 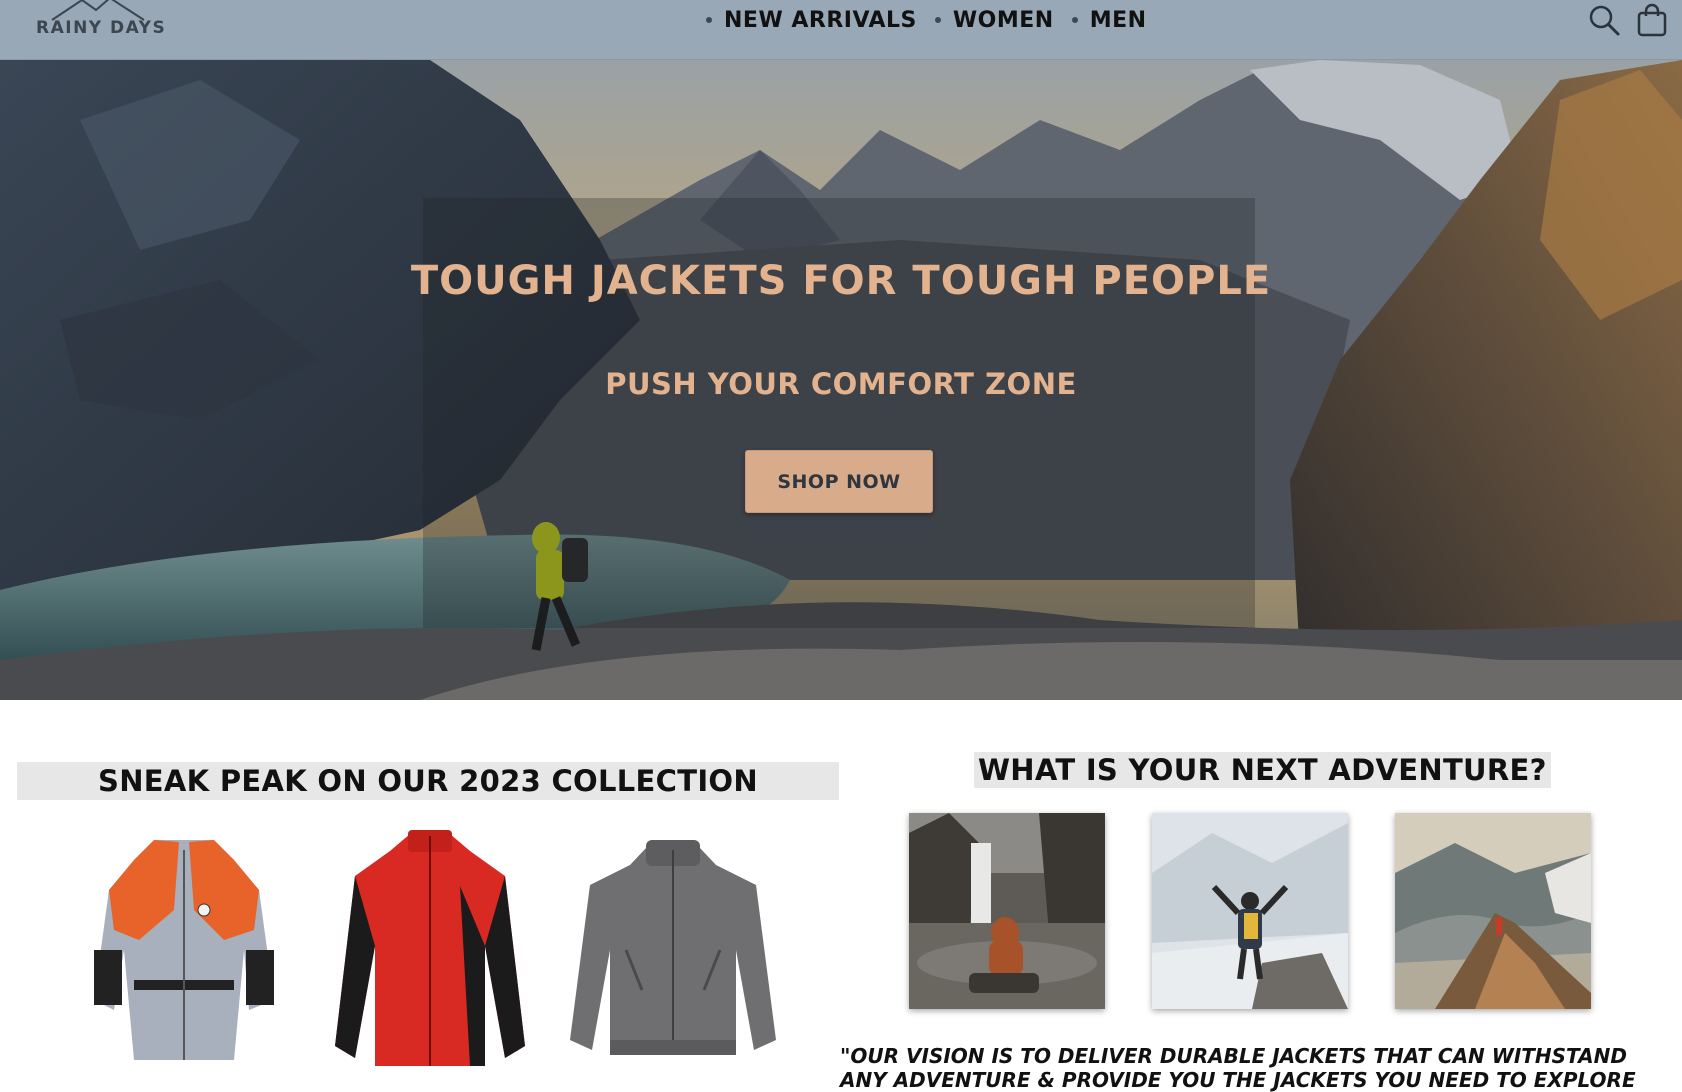 I want to click on logo-text: RAINY DAYS, so click(x=101, y=28).